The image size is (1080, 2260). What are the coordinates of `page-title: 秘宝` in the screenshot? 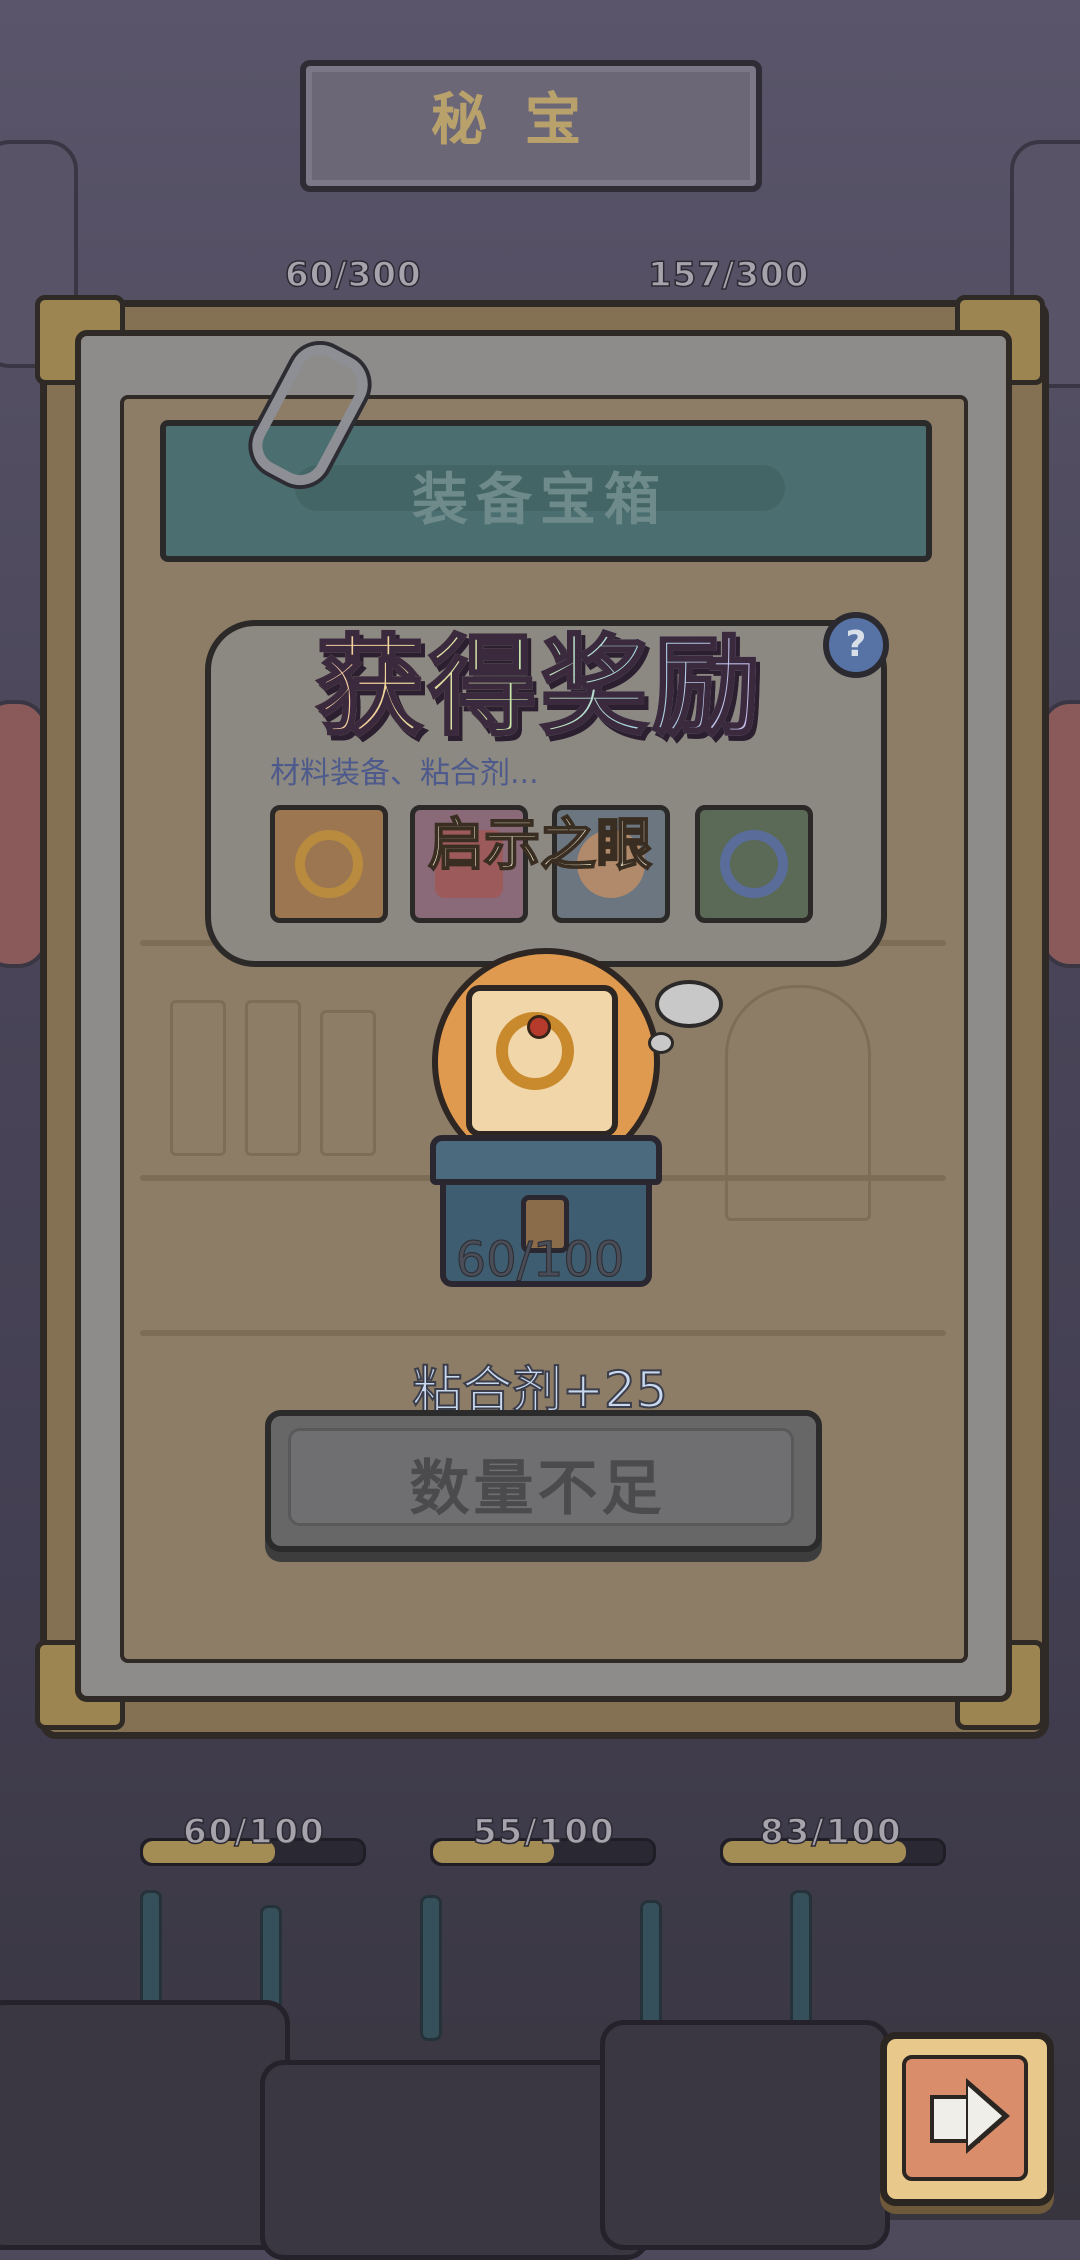 It's located at (525, 120).